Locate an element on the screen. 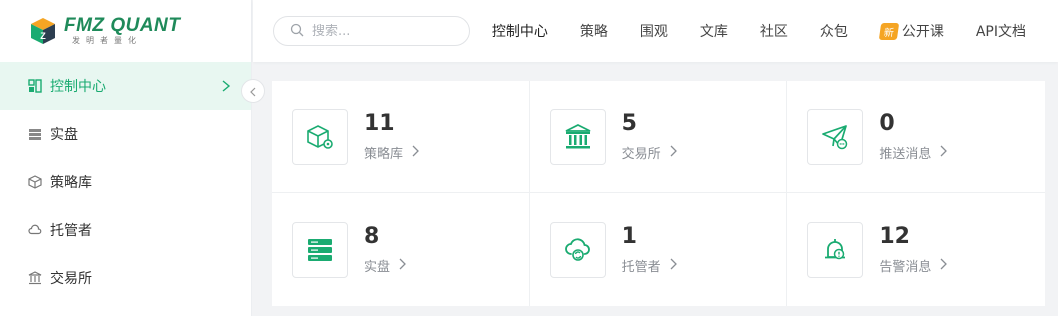 Image resolution: width=1058 pixels, height=316 pixels. alarm-bell-icon is located at coordinates (835, 249).